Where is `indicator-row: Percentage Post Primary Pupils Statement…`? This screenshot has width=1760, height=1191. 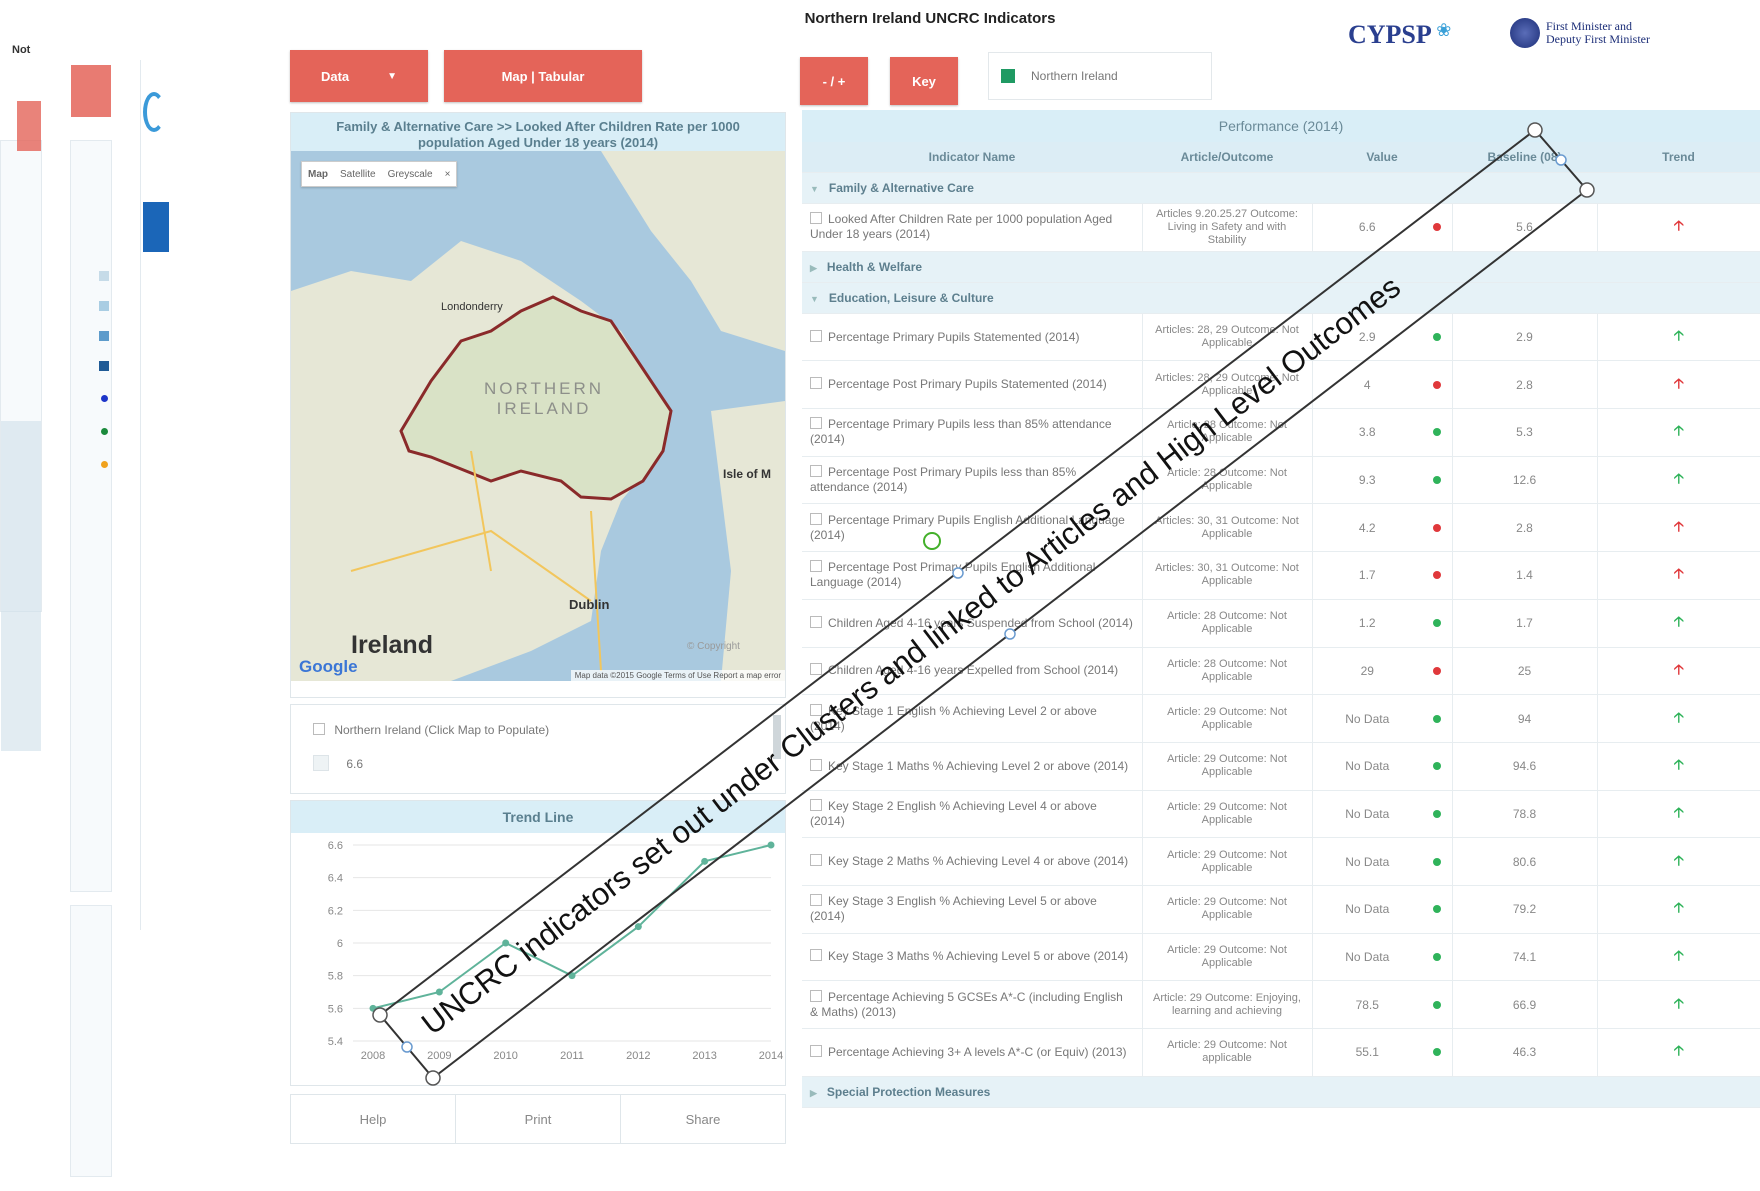
indicator-row: Percentage Post Primary Pupils Statement… is located at coordinates (1281, 385).